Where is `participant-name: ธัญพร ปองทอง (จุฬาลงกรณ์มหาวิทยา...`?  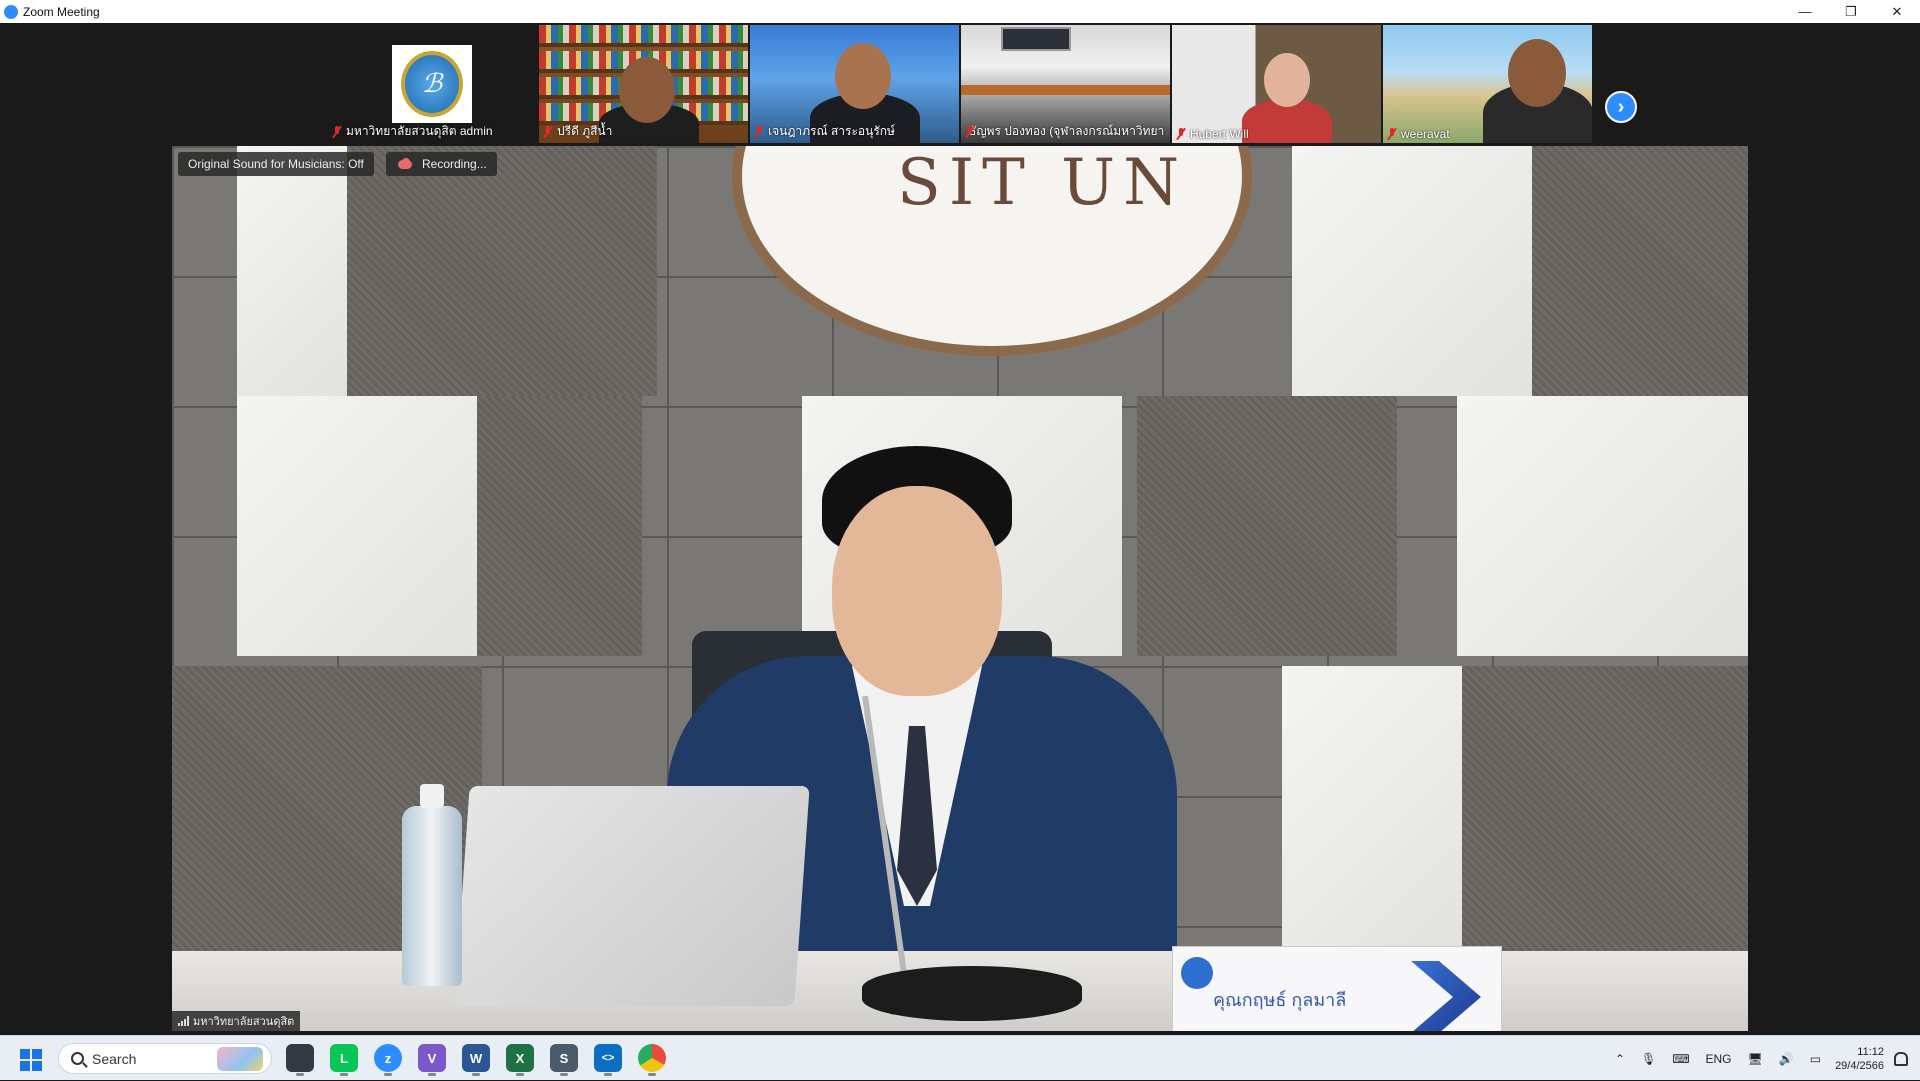 participant-name: ธัญพร ปองทอง (จุฬาลงกรณ์มหาวิทยา... is located at coordinates (1066, 131).